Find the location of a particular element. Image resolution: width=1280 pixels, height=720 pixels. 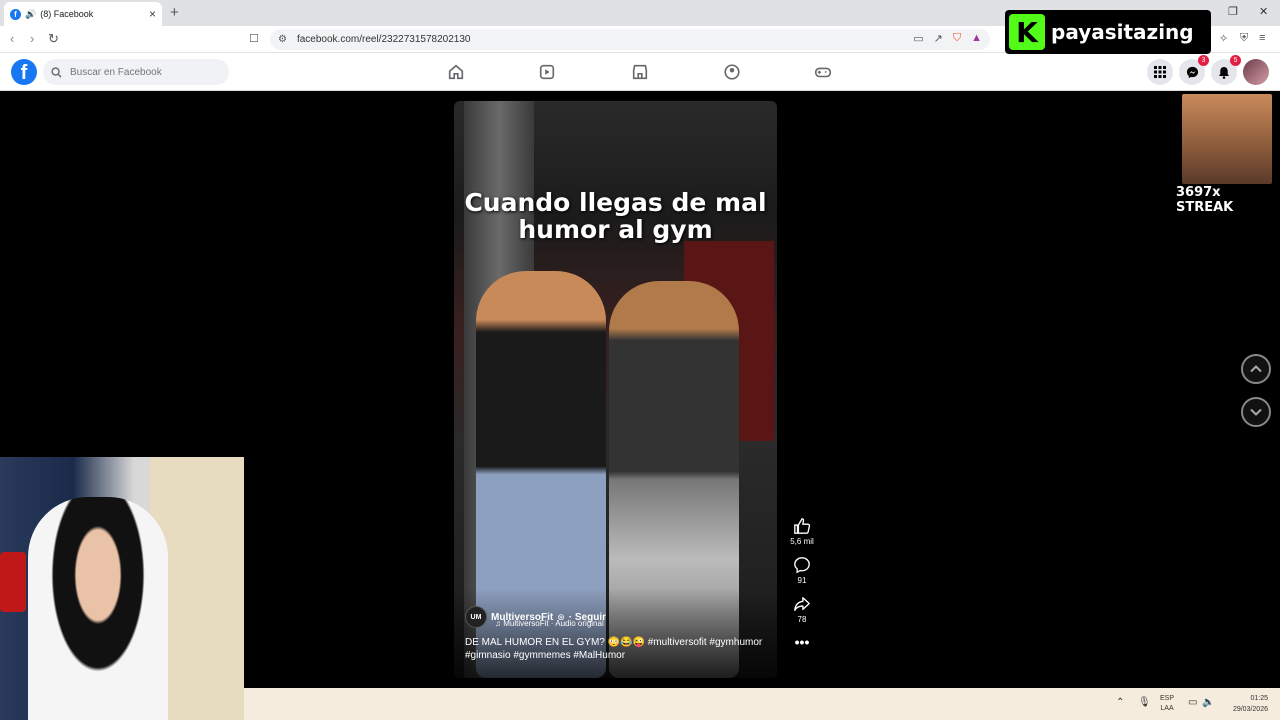

new-tab-button: + is located at coordinates (174, 12).